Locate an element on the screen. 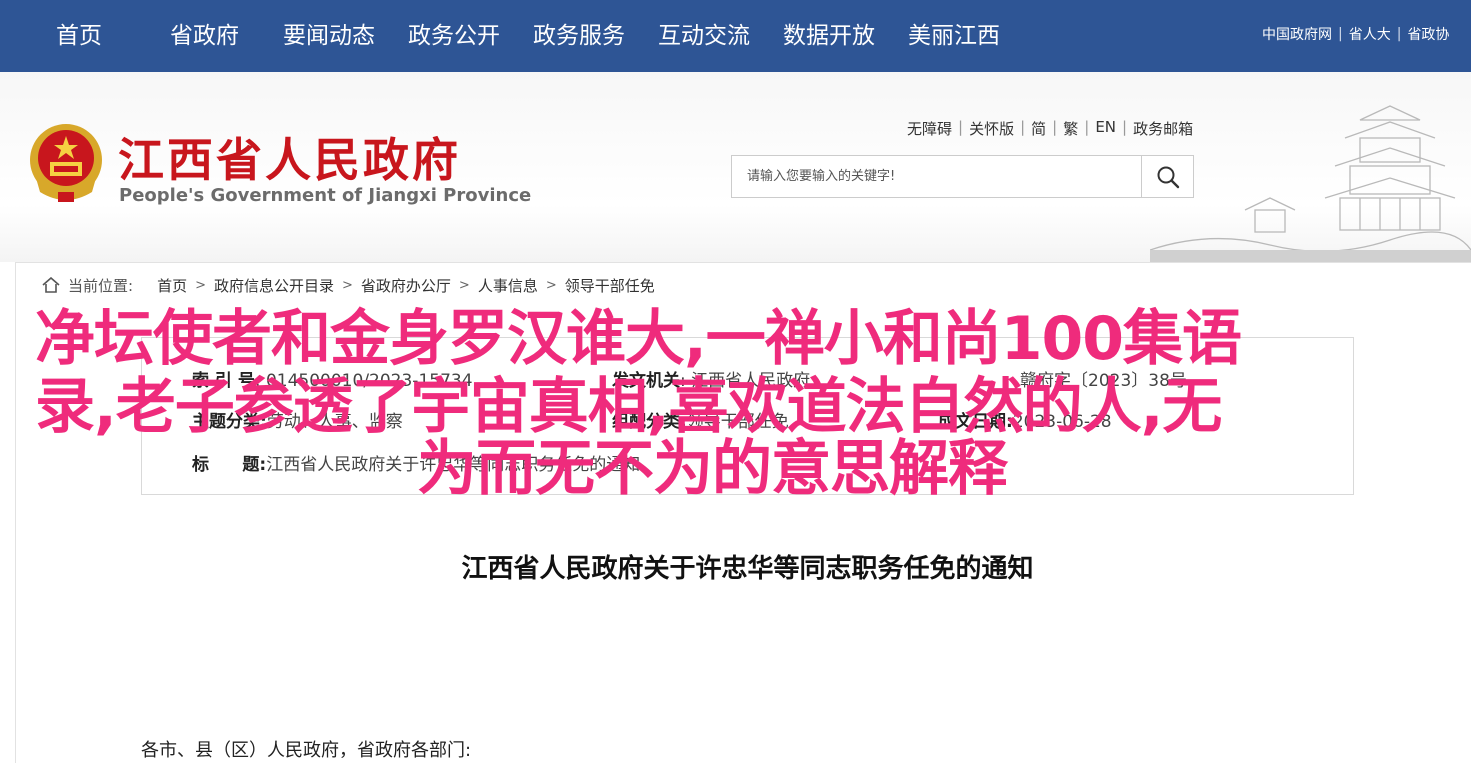  top-external-links: 中国政府网 | 省人大 | 省政协 is located at coordinates (1366, 34).